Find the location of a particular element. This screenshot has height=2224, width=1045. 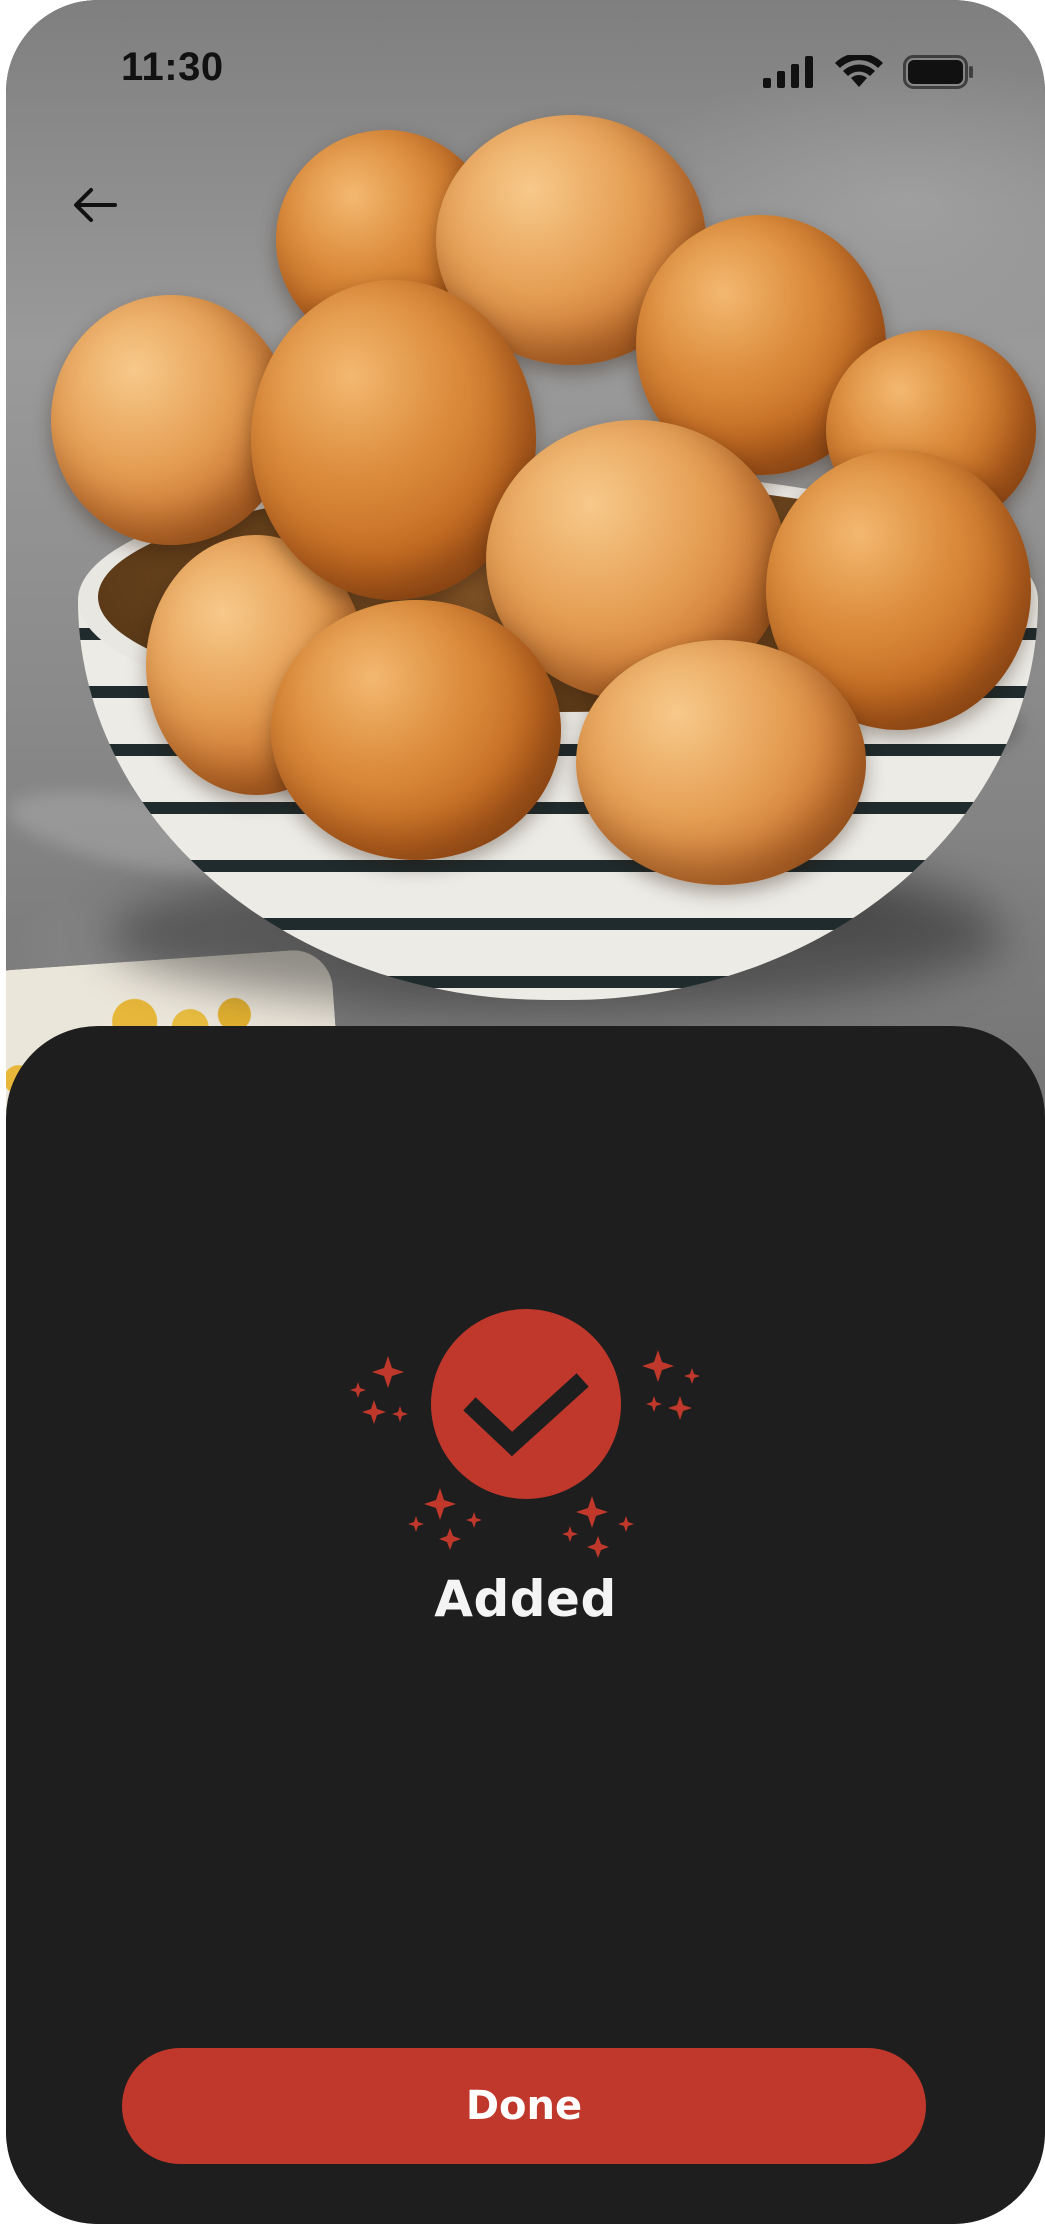

wifi-icon is located at coordinates (859, 71).